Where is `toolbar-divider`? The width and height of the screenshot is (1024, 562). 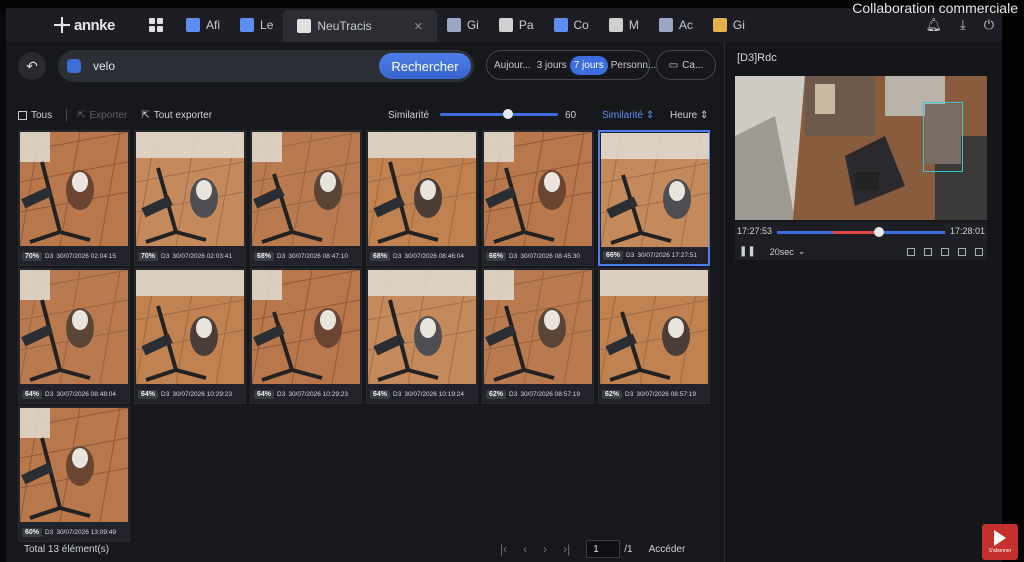
toolbar-divider is located at coordinates (67, 115).